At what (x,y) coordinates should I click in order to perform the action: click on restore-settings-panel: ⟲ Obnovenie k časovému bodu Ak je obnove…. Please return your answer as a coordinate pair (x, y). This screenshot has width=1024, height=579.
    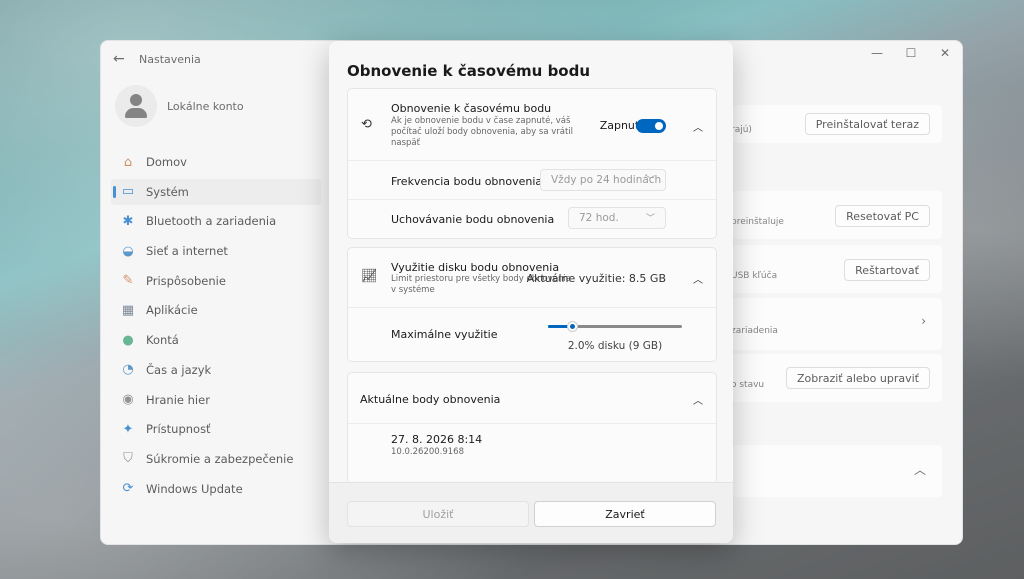
    Looking at the image, I should click on (532, 163).